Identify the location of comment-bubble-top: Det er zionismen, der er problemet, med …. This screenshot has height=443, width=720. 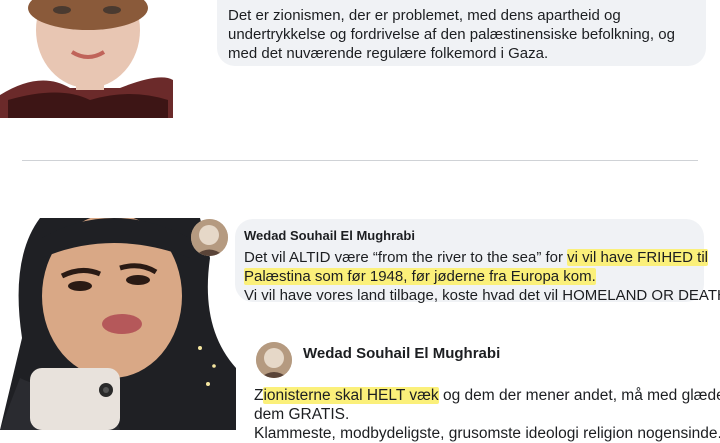
(461, 33).